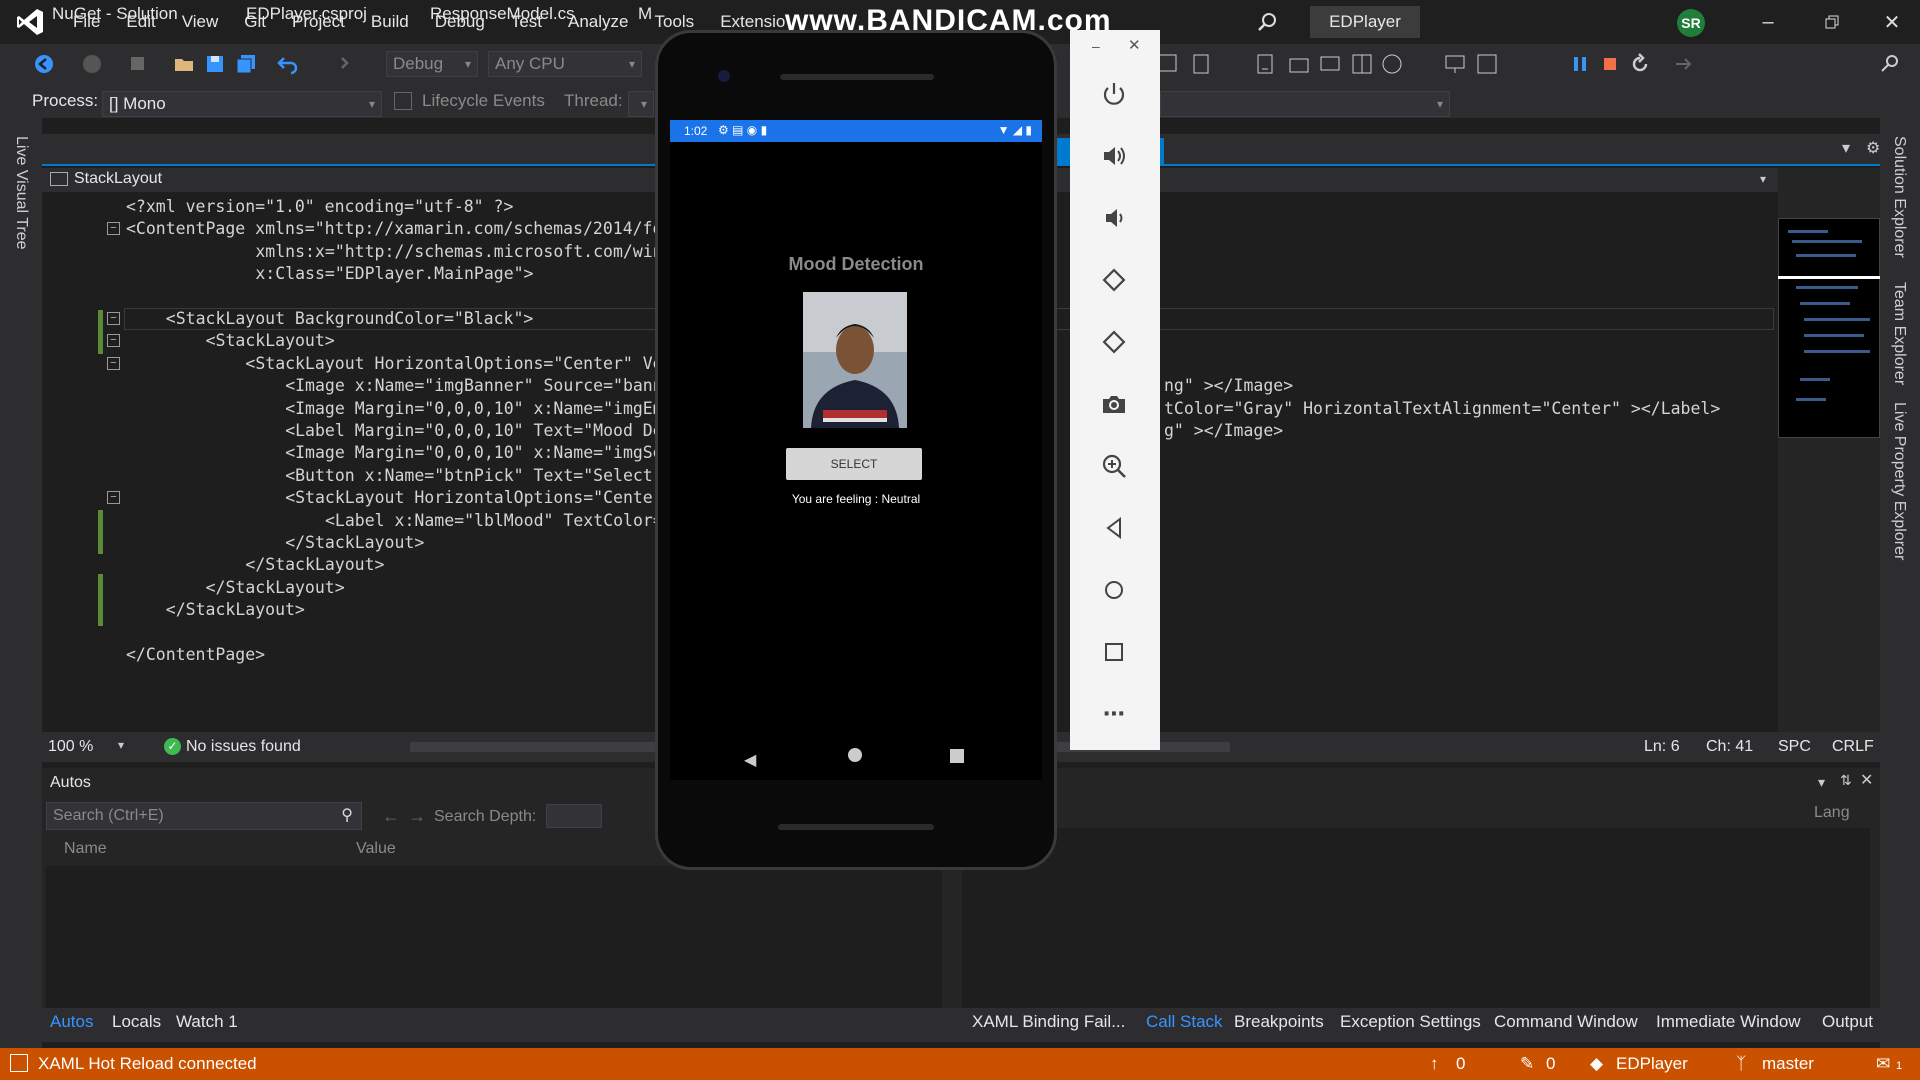  Describe the element at coordinates (1691, 23) in the screenshot. I see `user-avatar: SR` at that location.